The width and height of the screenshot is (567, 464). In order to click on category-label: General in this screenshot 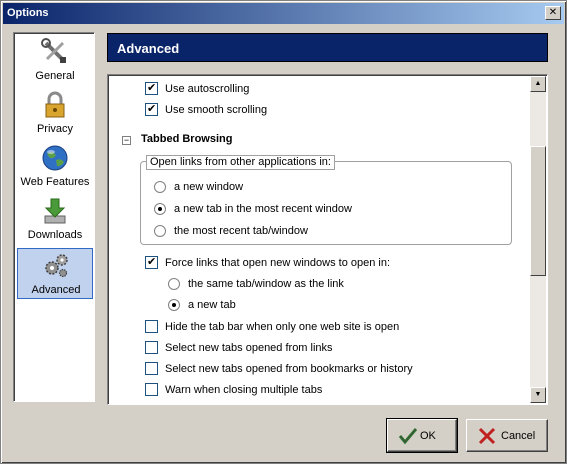, I will do `click(55, 76)`.